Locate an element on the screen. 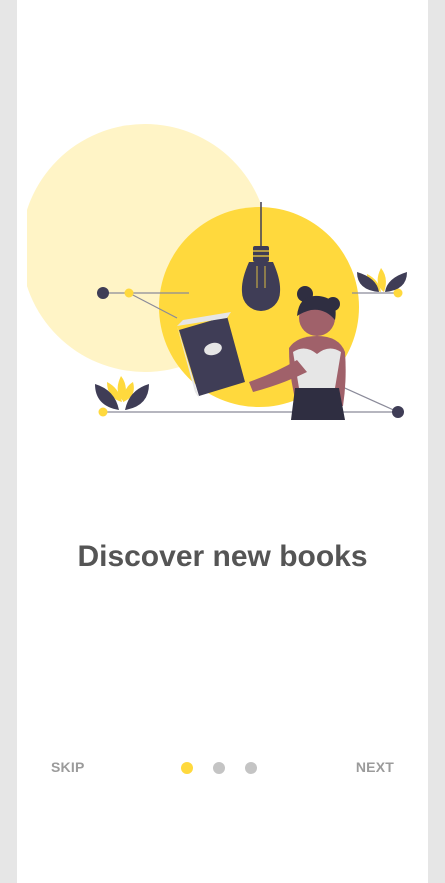  onboarding-title: Discover new books is located at coordinates (222, 556).